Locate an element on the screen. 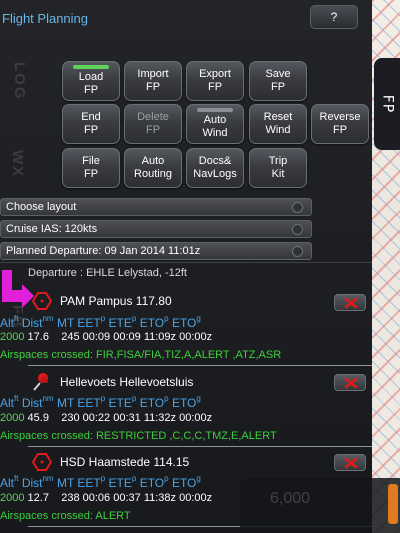 This screenshot has width=400, height=533. ghost-tab-wx: WX is located at coordinates (17, 164).